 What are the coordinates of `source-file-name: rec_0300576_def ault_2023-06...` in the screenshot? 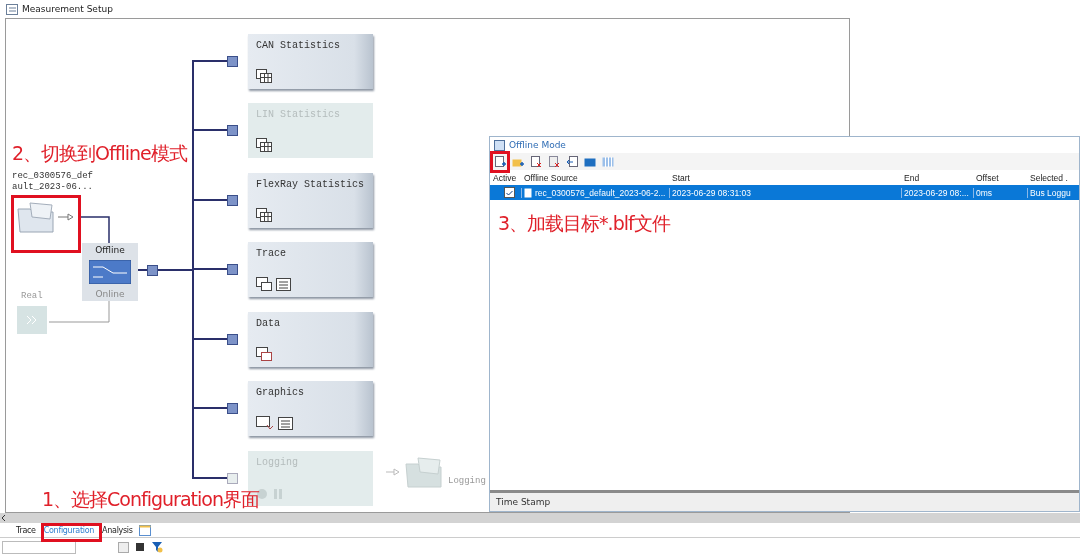 It's located at (52, 182).